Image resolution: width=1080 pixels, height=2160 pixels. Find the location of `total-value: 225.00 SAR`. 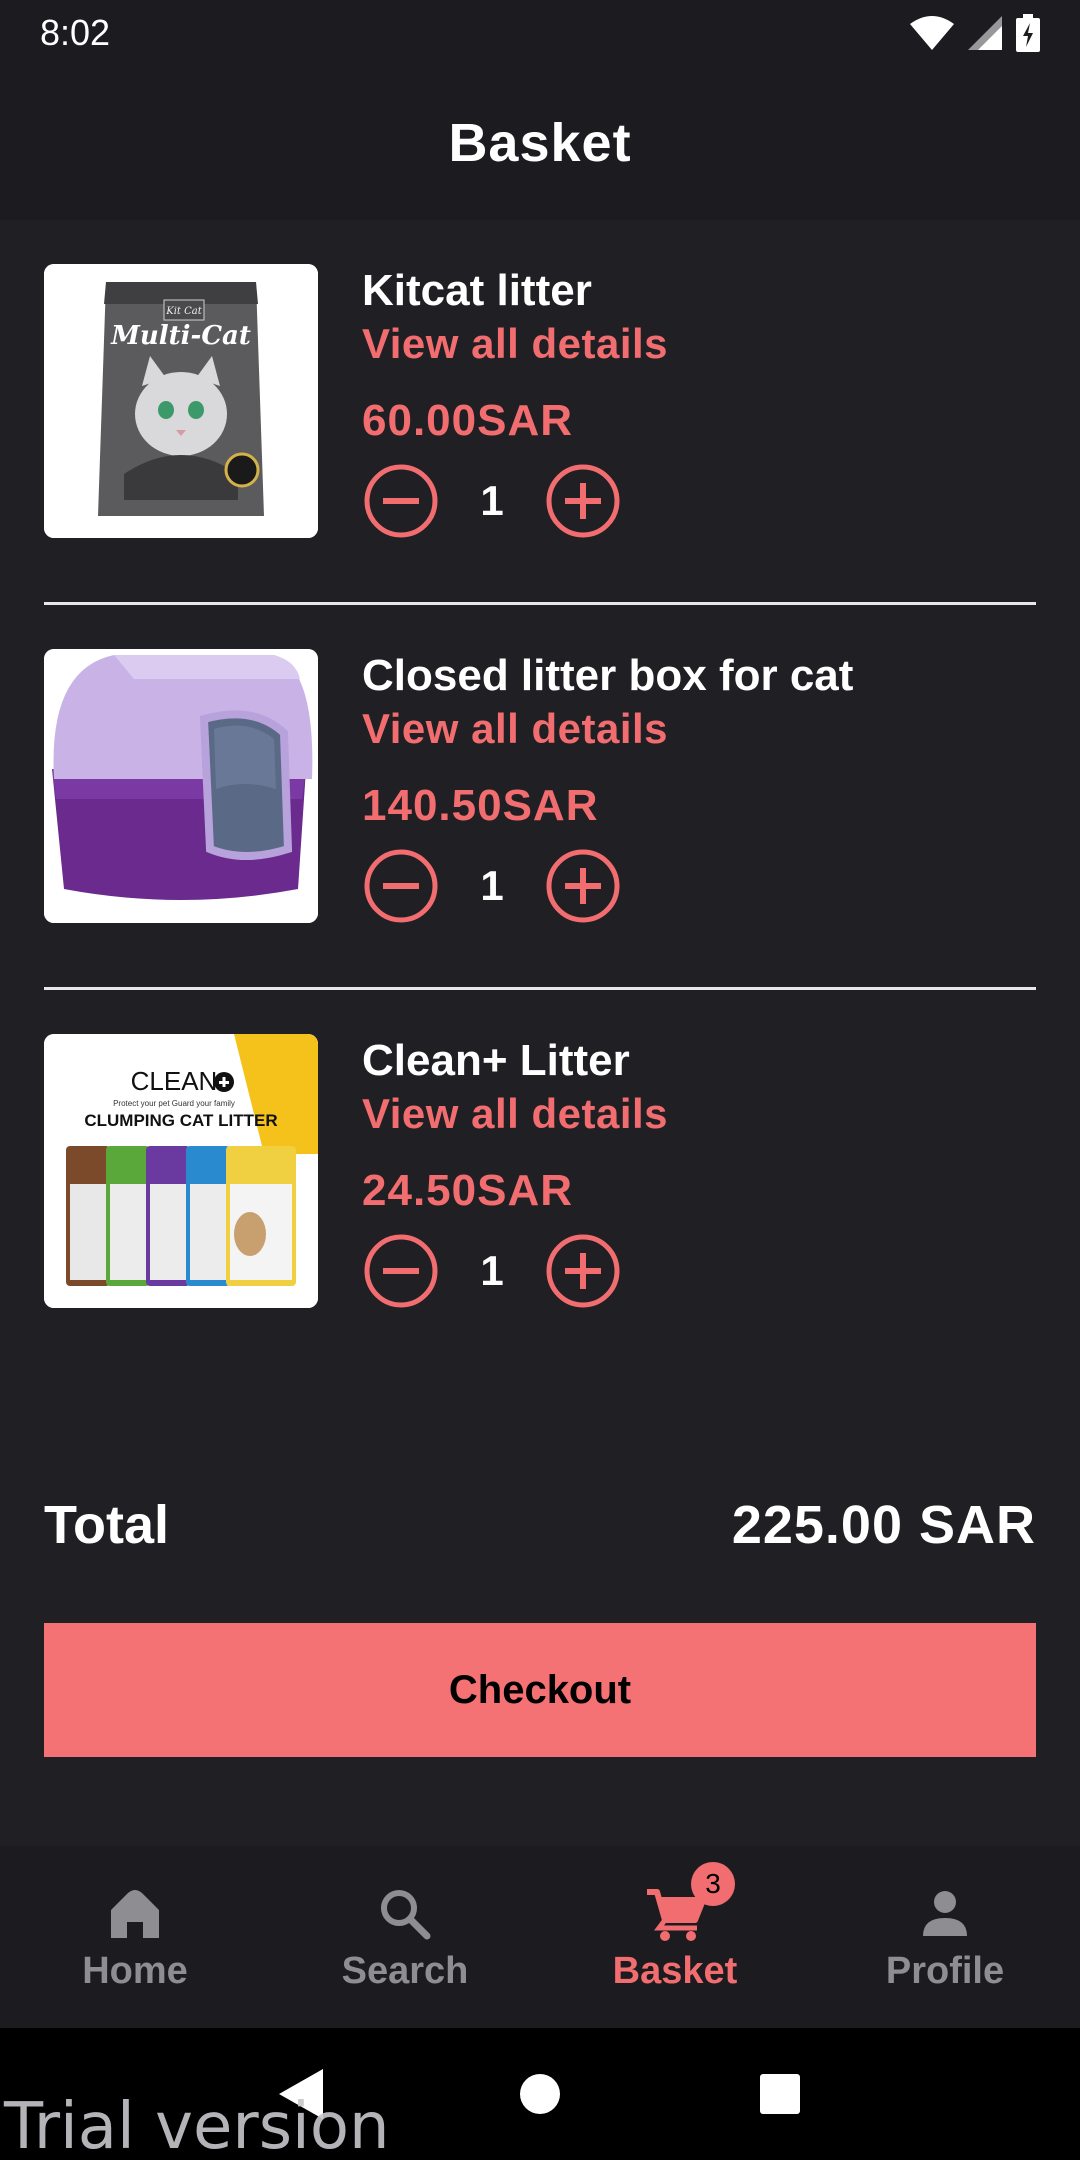

total-value: 225.00 SAR is located at coordinates (883, 1525).